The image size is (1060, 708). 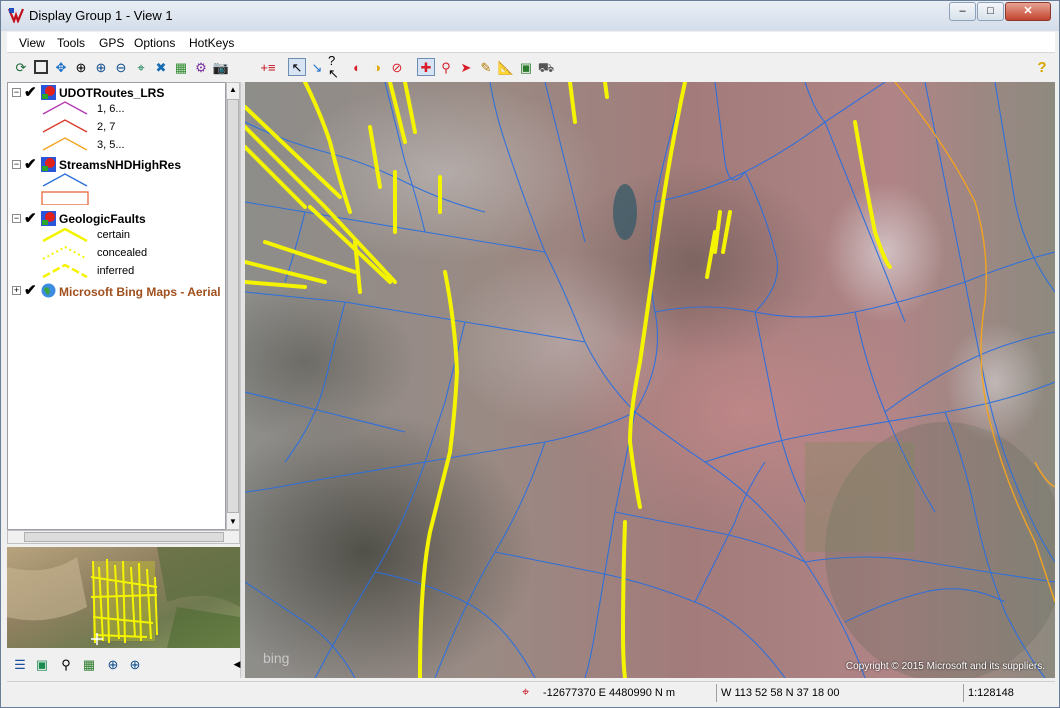 I want to click on overview-extent-icon: ▦, so click(x=89, y=664).